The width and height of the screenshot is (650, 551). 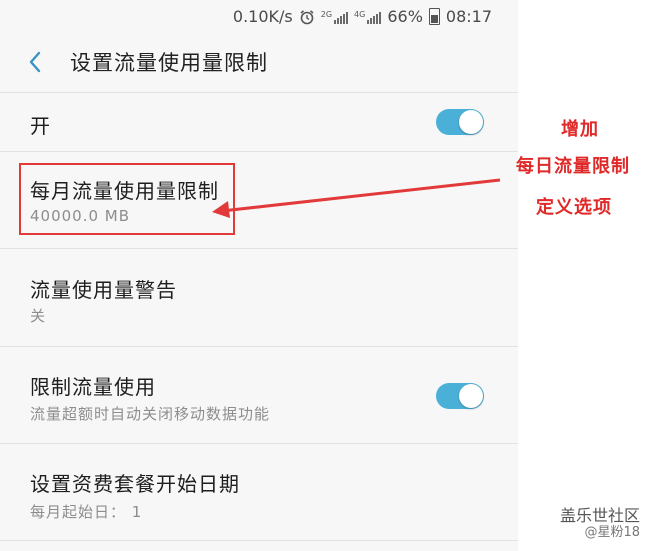 What do you see at coordinates (573, 166) in the screenshot?
I see `annotation-line-2: 每日流量限制` at bounding box center [573, 166].